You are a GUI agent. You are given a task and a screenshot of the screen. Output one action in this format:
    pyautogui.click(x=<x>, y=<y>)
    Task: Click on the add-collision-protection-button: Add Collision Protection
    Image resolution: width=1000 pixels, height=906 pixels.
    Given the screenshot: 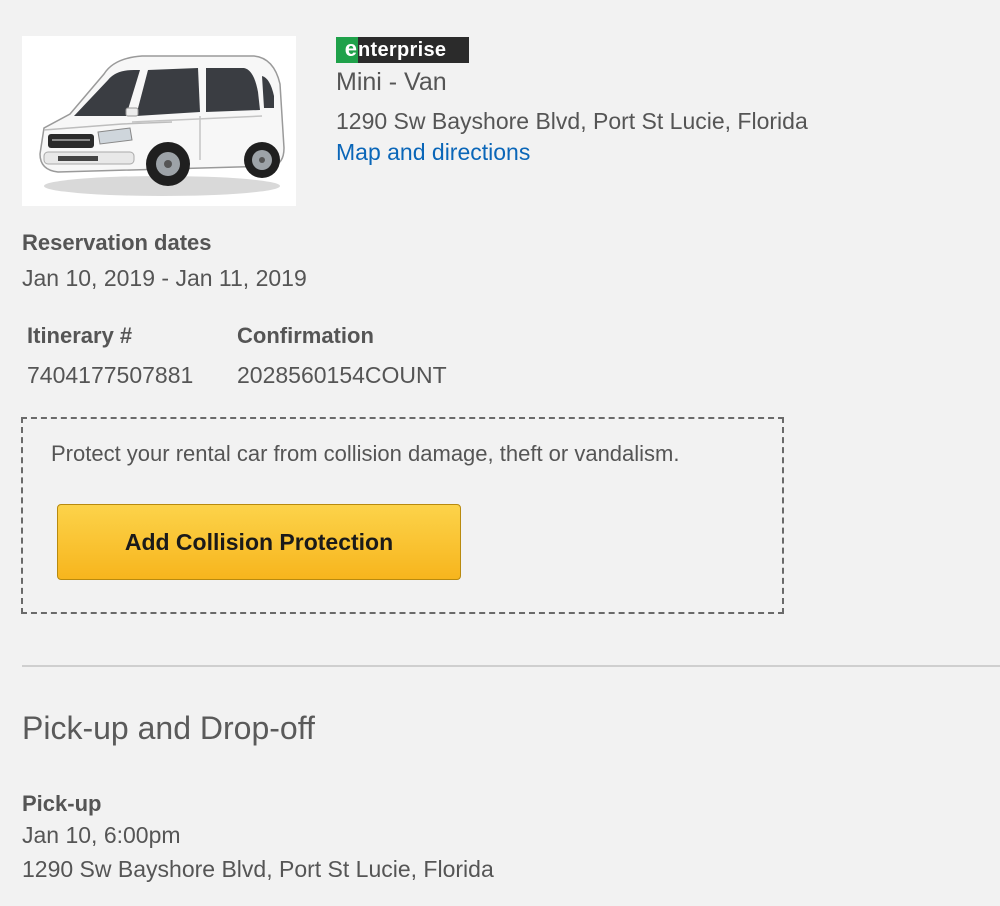 What is the action you would take?
    pyautogui.click(x=259, y=542)
    